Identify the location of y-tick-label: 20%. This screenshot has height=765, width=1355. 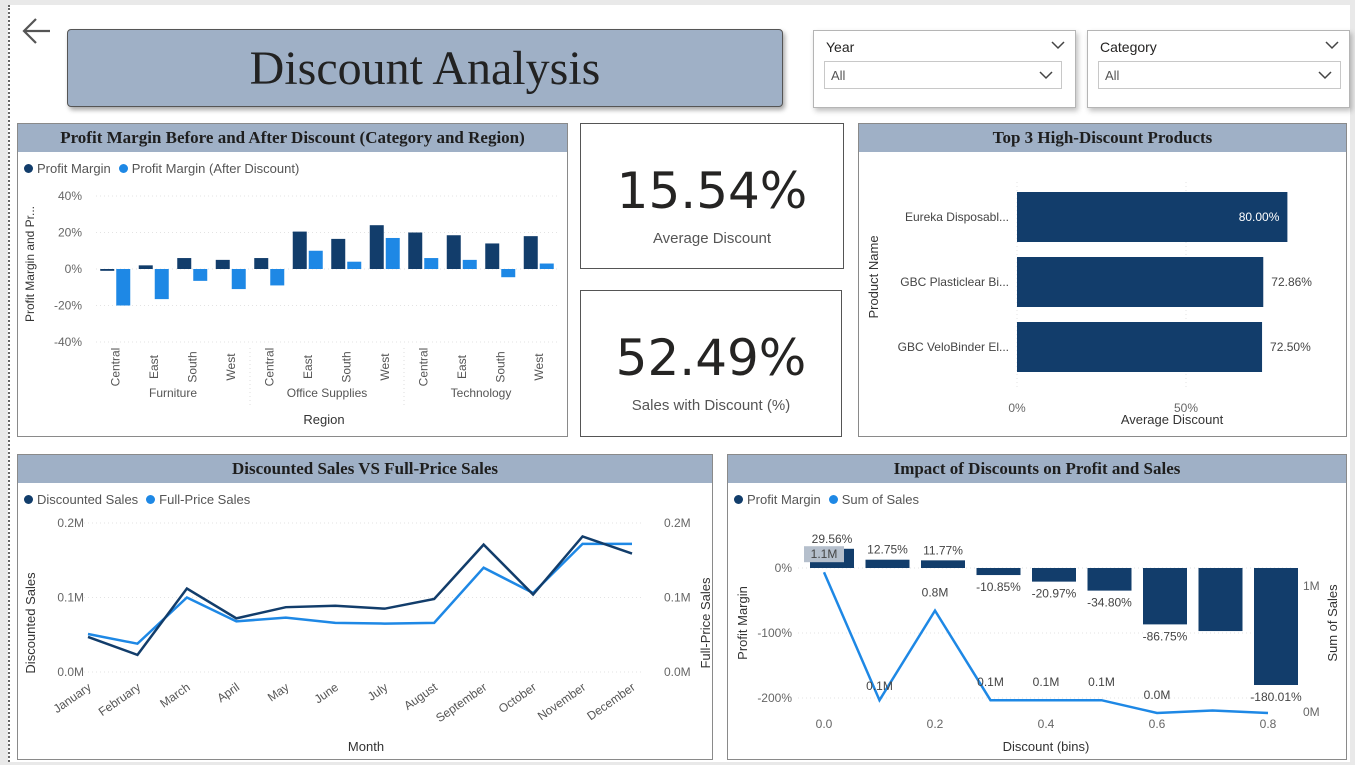
(70, 233).